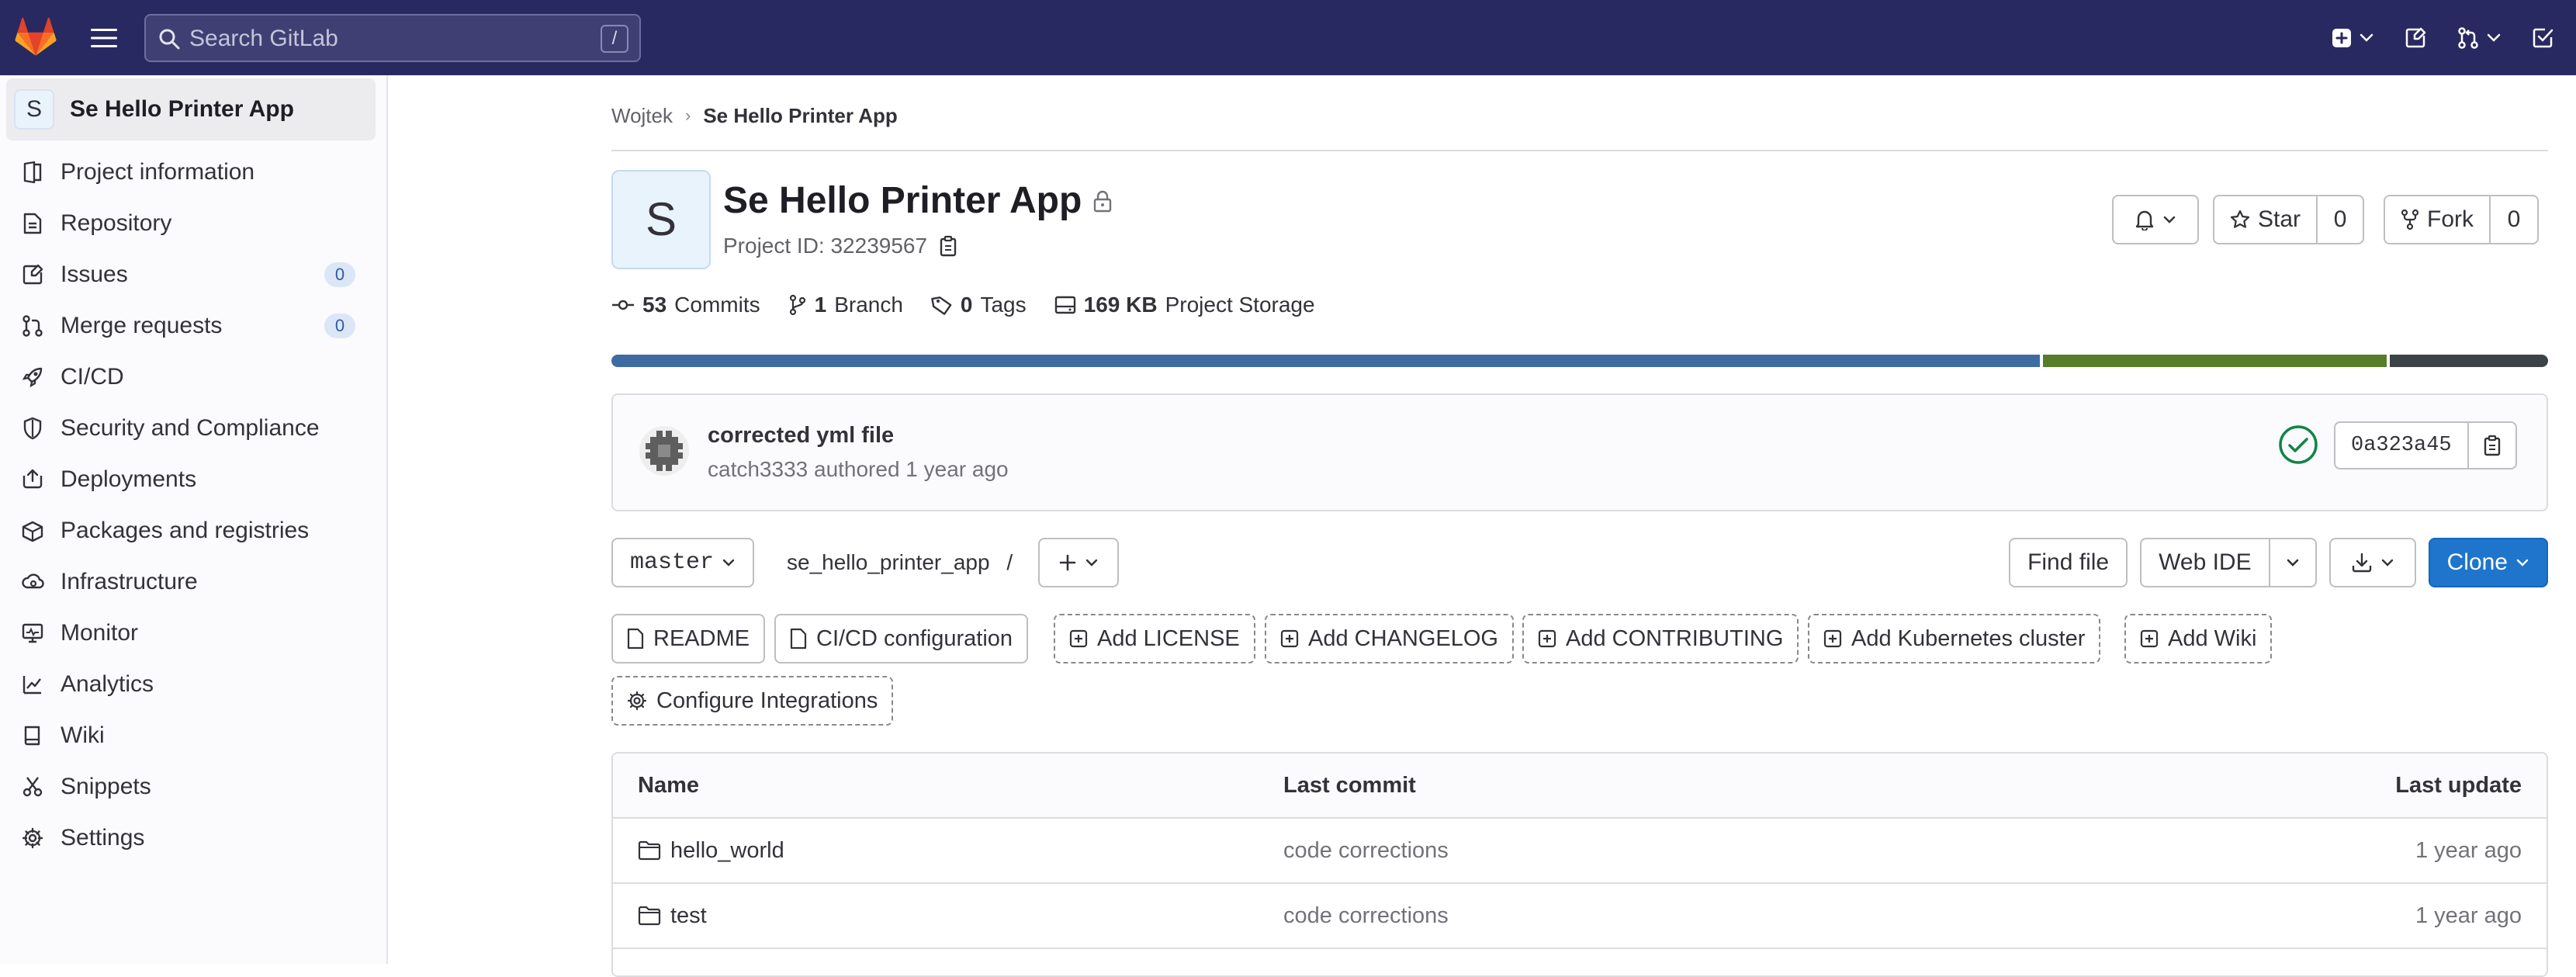 This screenshot has height=977, width=2576. Describe the element at coordinates (34, 109) in the screenshot. I see `avatar: S` at that location.